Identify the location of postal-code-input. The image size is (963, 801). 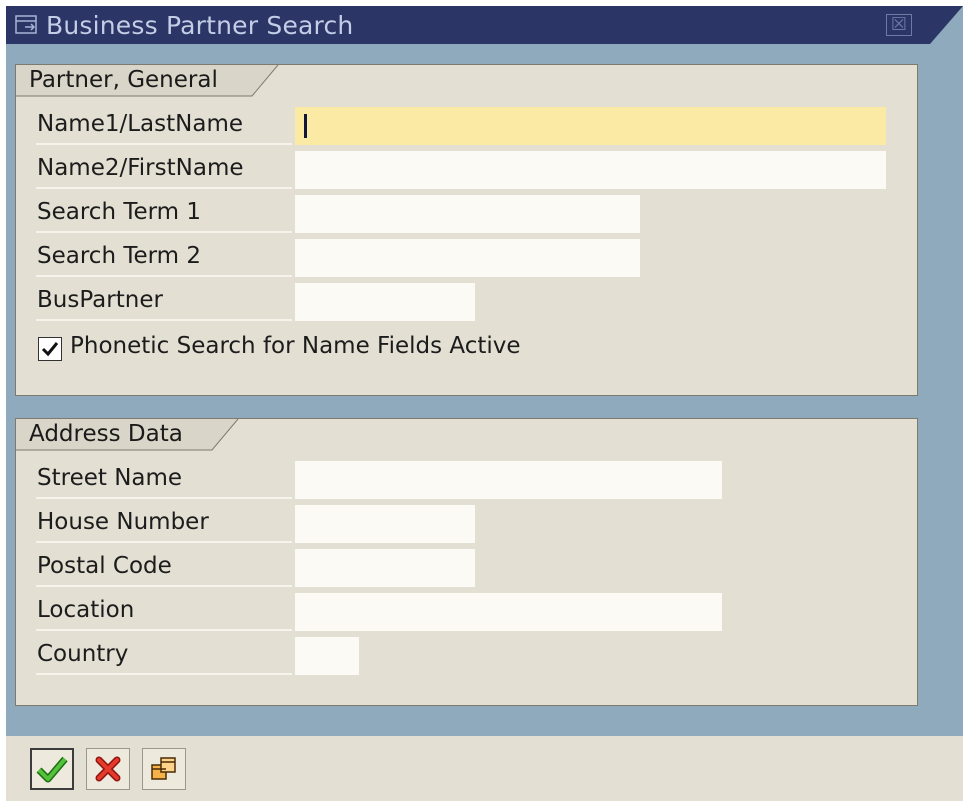
(385, 568).